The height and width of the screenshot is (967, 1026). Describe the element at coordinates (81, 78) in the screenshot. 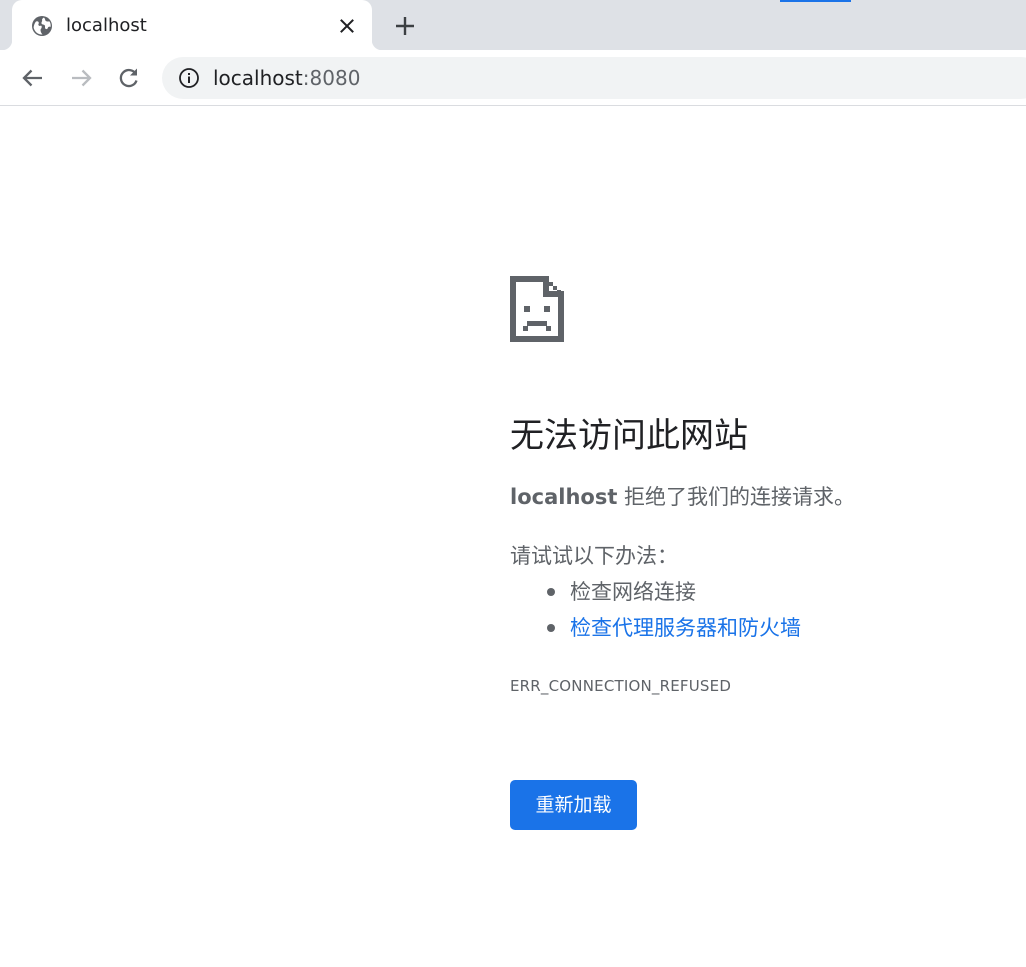

I see `arrow-right-icon` at that location.